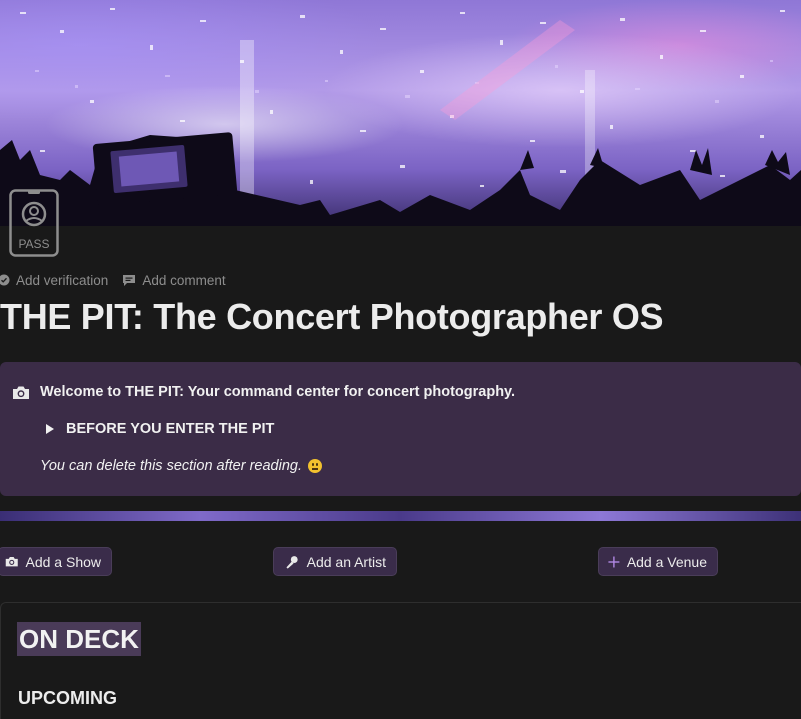 This screenshot has height=719, width=801. Describe the element at coordinates (292, 562) in the screenshot. I see `microphone-icon` at that location.